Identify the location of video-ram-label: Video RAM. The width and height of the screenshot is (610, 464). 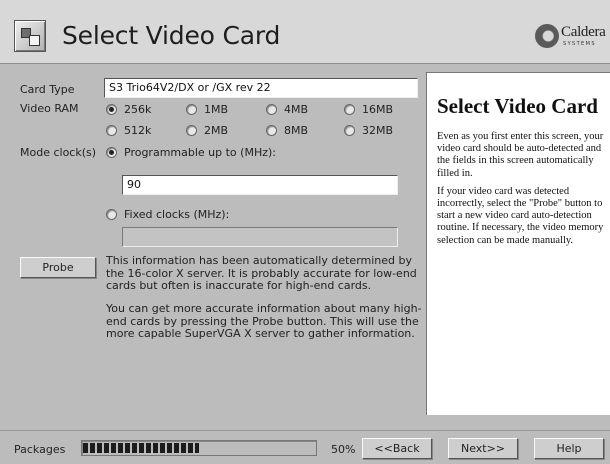
(49, 108).